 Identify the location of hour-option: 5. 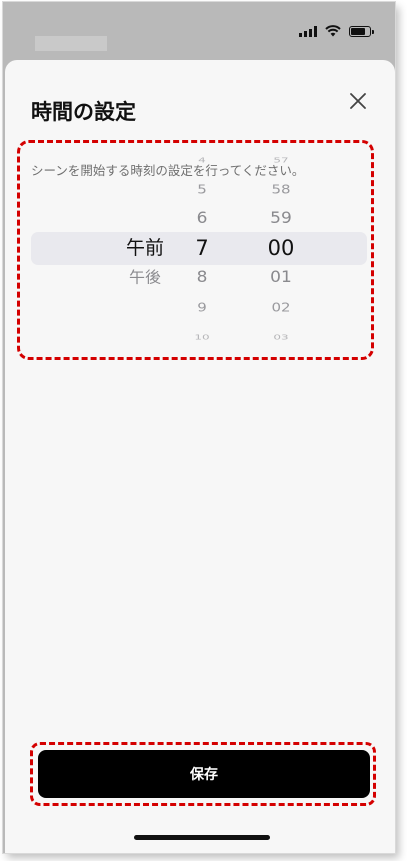
(202, 189).